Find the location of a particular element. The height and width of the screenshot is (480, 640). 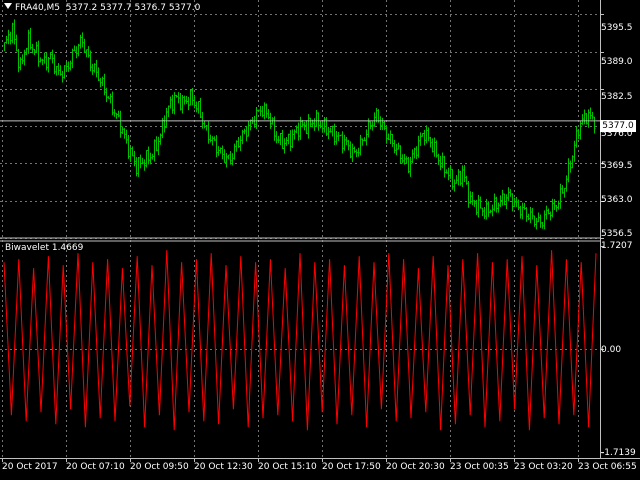

time-axis-label: 20 Oct 20:30 is located at coordinates (415, 467).